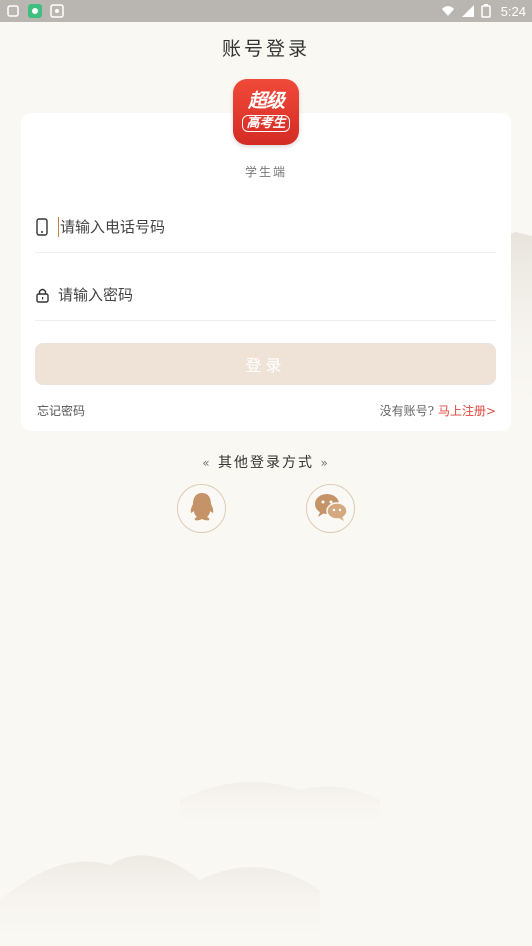  Describe the element at coordinates (513, 11) in the screenshot. I see `status-time: 5:24` at that location.